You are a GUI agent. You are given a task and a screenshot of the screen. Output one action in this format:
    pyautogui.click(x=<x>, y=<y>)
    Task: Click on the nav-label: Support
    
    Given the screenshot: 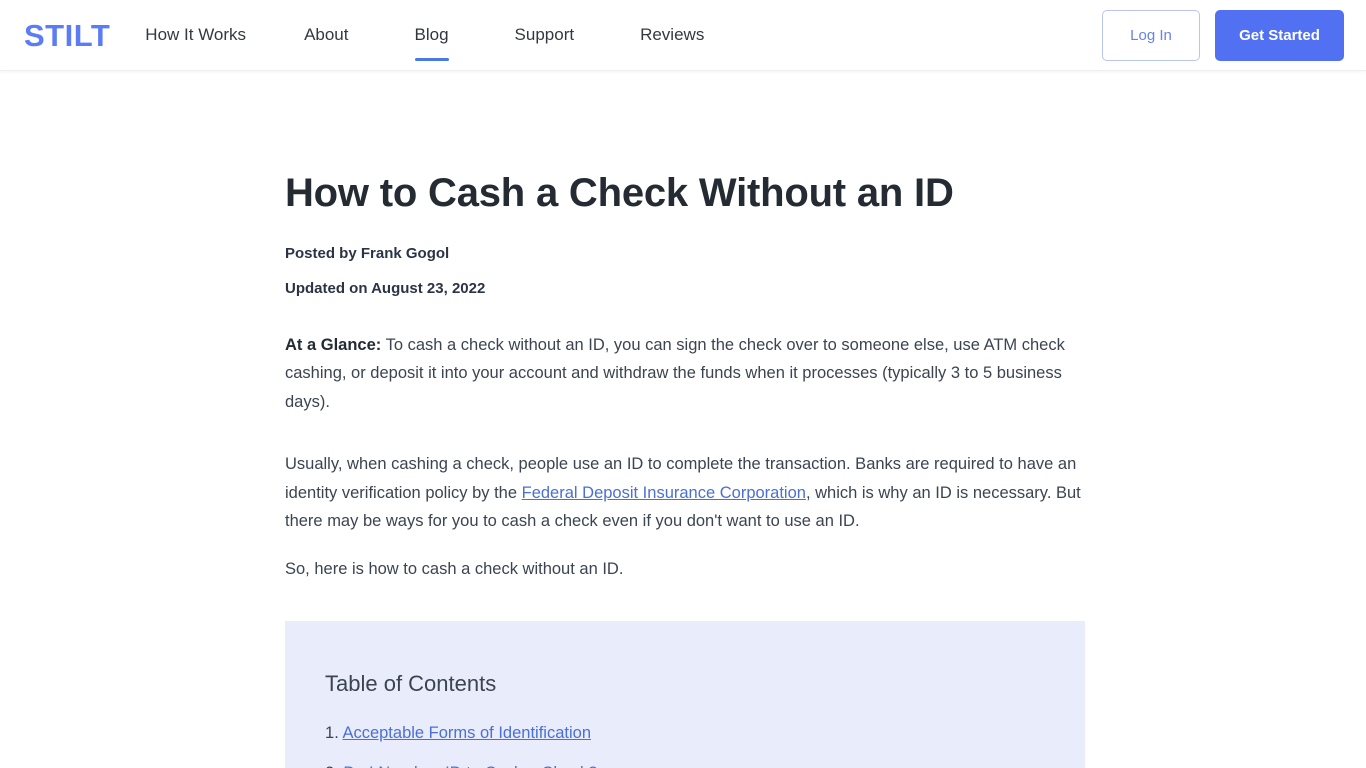 What is the action you would take?
    pyautogui.click(x=544, y=34)
    